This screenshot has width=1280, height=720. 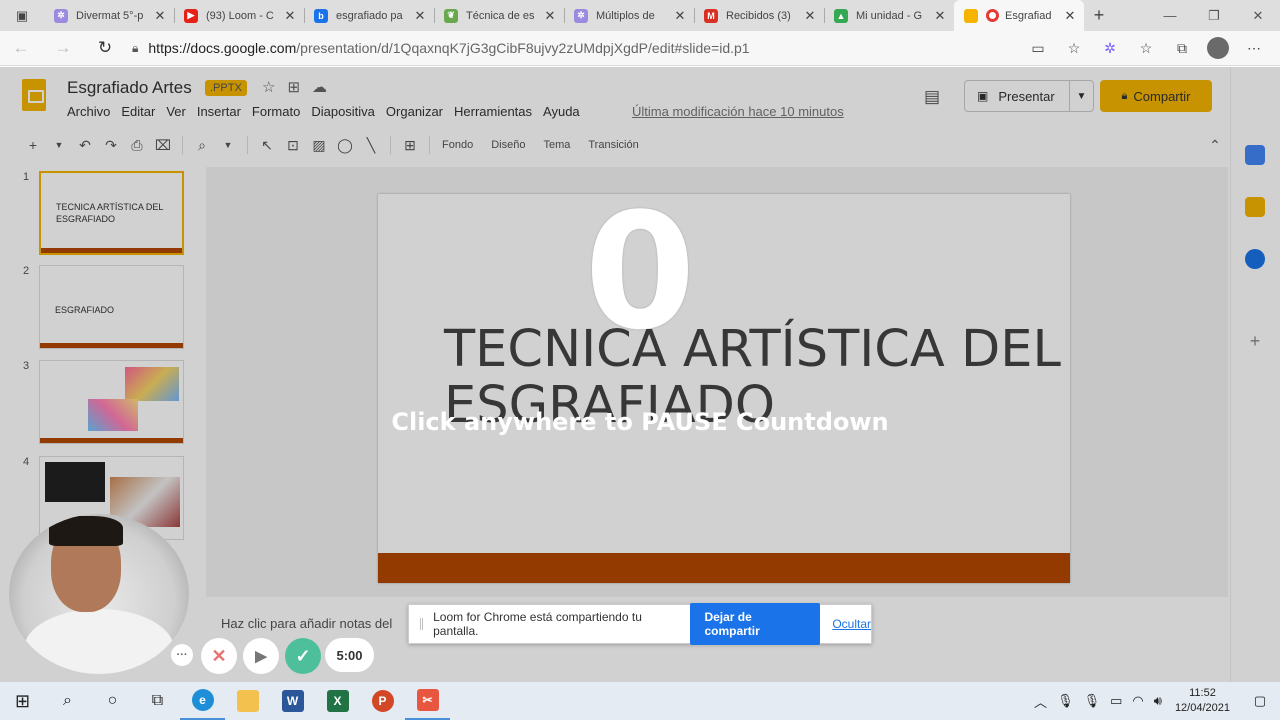 What do you see at coordinates (219, 656) in the screenshot?
I see `cancel-recording-button: ✕` at bounding box center [219, 656].